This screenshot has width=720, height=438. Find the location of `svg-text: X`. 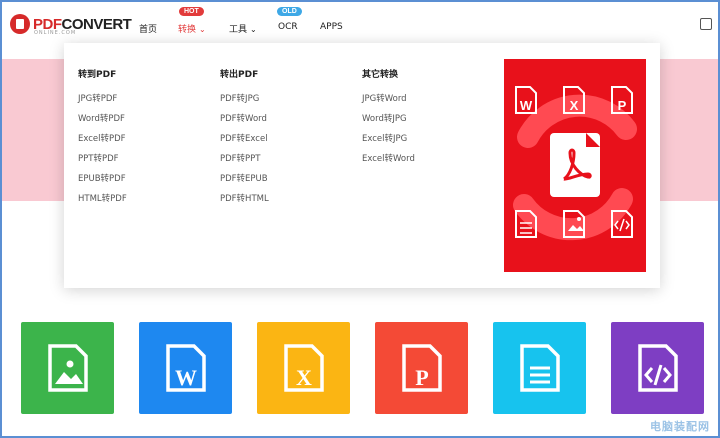

svg-text: X is located at coordinates (304, 377).